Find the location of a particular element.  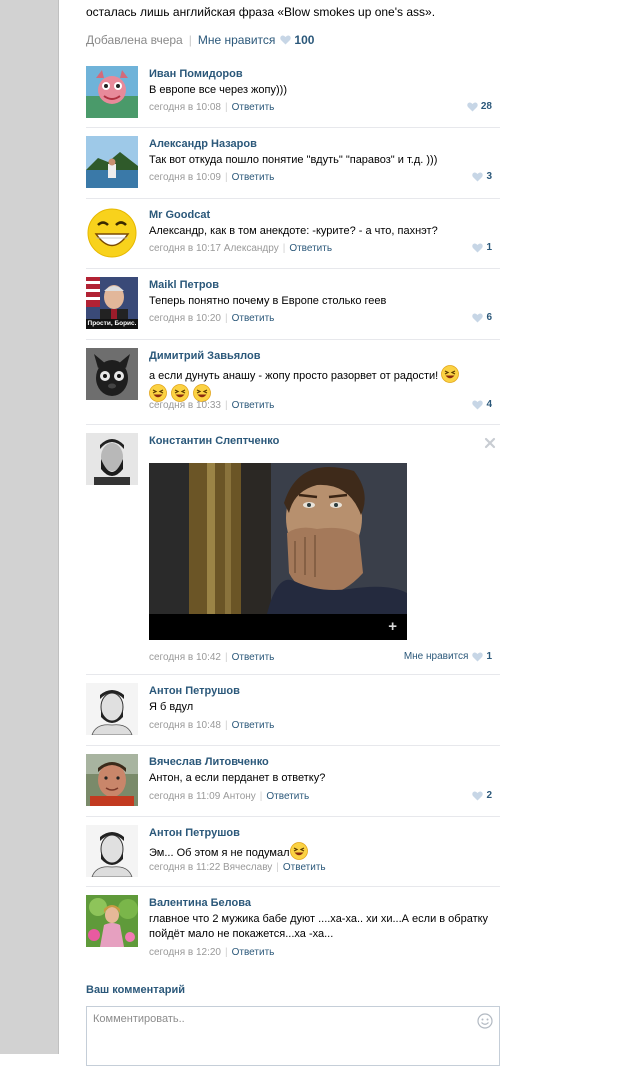

compose-box is located at coordinates (293, 1036).